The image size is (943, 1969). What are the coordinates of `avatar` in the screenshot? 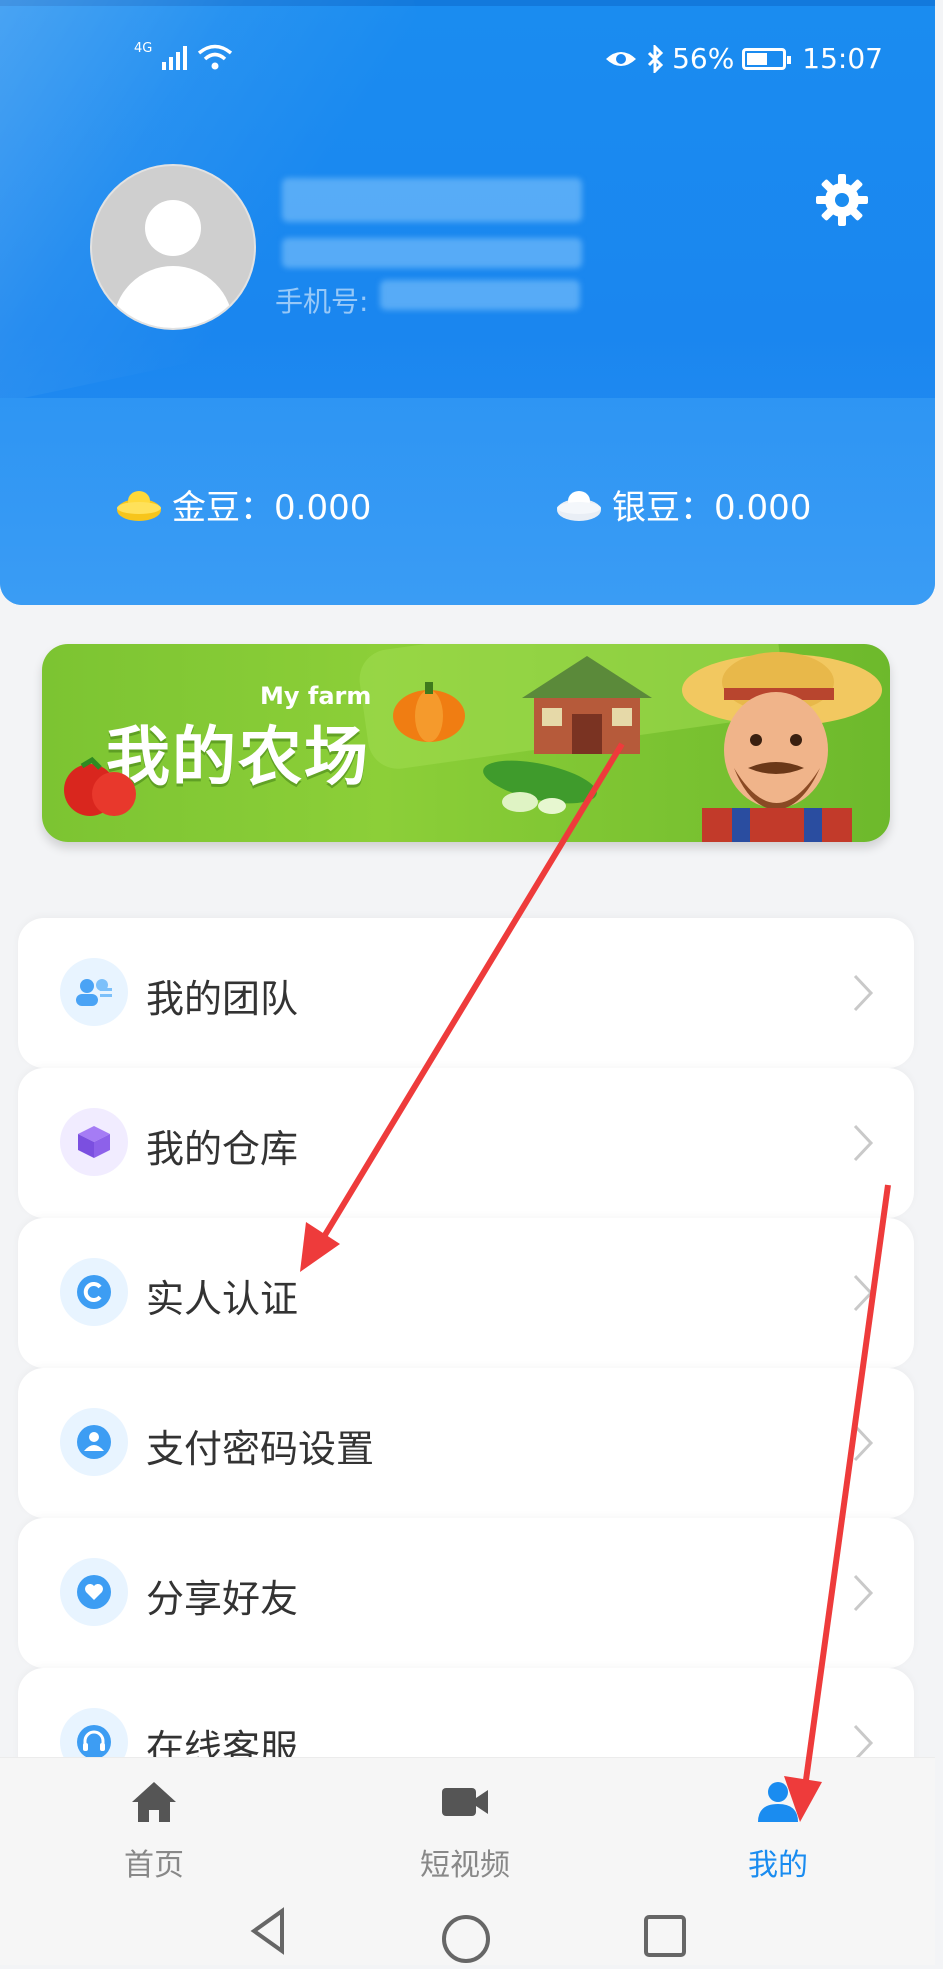 It's located at (173, 247).